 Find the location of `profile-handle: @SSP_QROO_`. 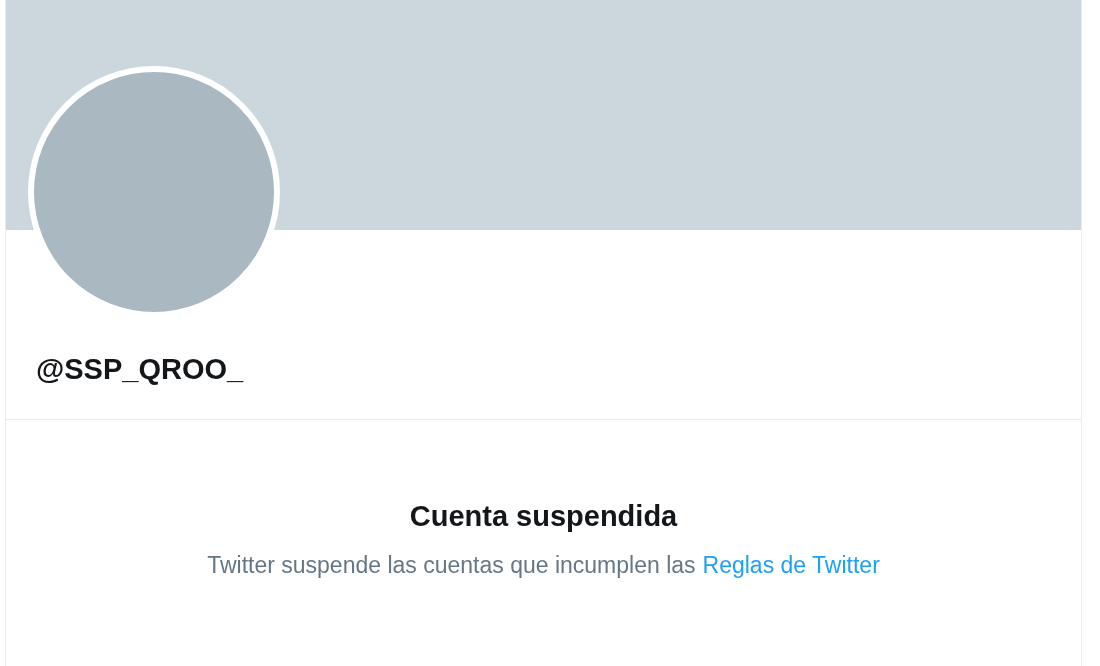

profile-handle: @SSP_QROO_ is located at coordinates (140, 369).